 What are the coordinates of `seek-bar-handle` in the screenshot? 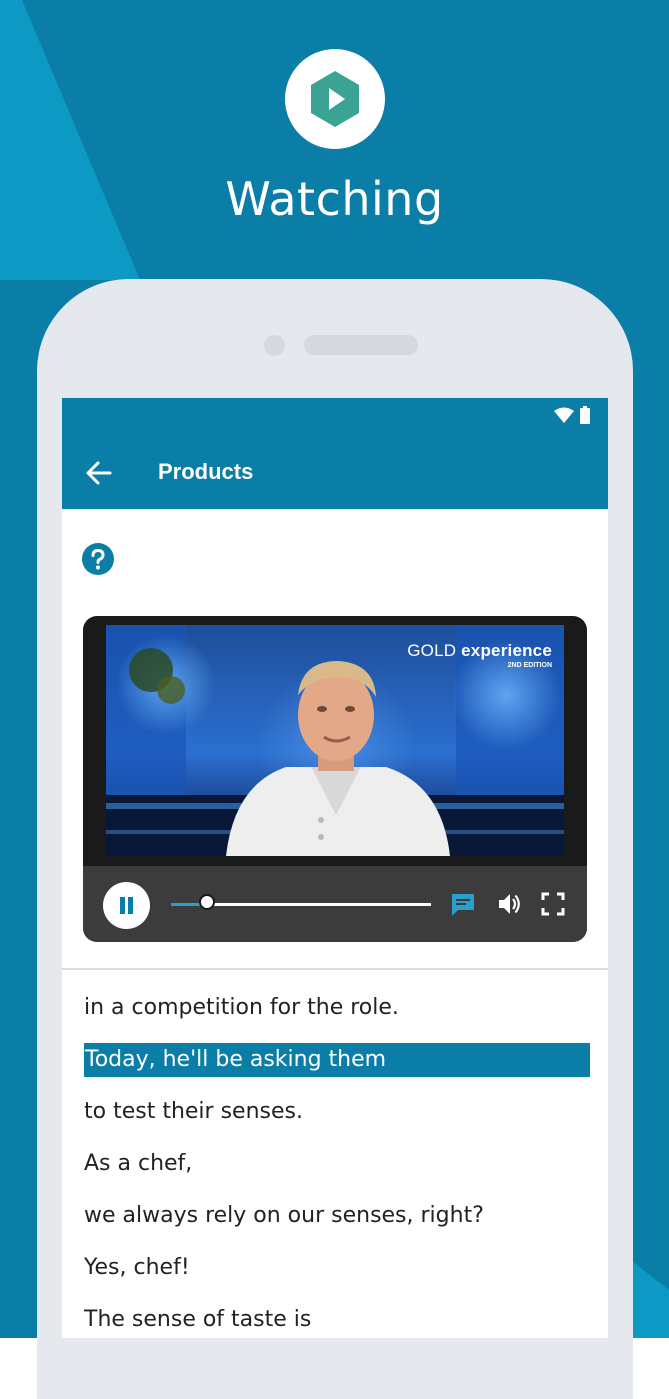 It's located at (207, 902).